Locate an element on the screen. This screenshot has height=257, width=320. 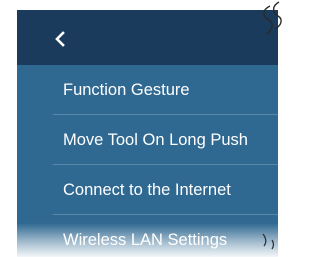
chevron-left-icon is located at coordinates (60, 39).